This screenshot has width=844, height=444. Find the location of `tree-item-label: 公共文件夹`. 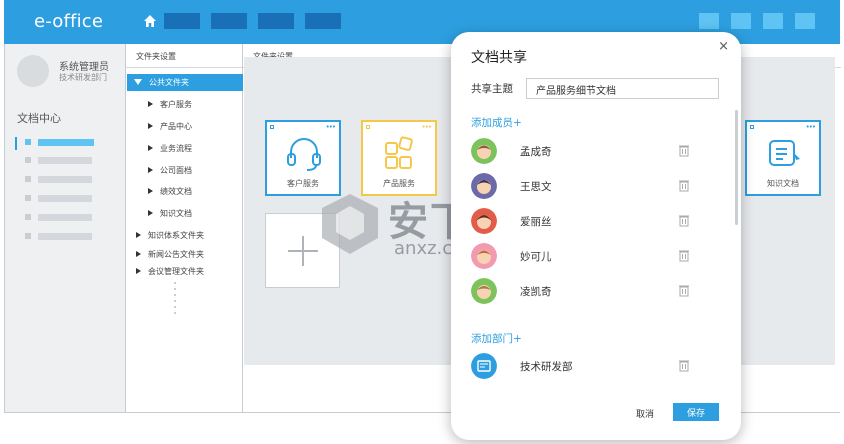

tree-item-label: 公共文件夹 is located at coordinates (169, 82).